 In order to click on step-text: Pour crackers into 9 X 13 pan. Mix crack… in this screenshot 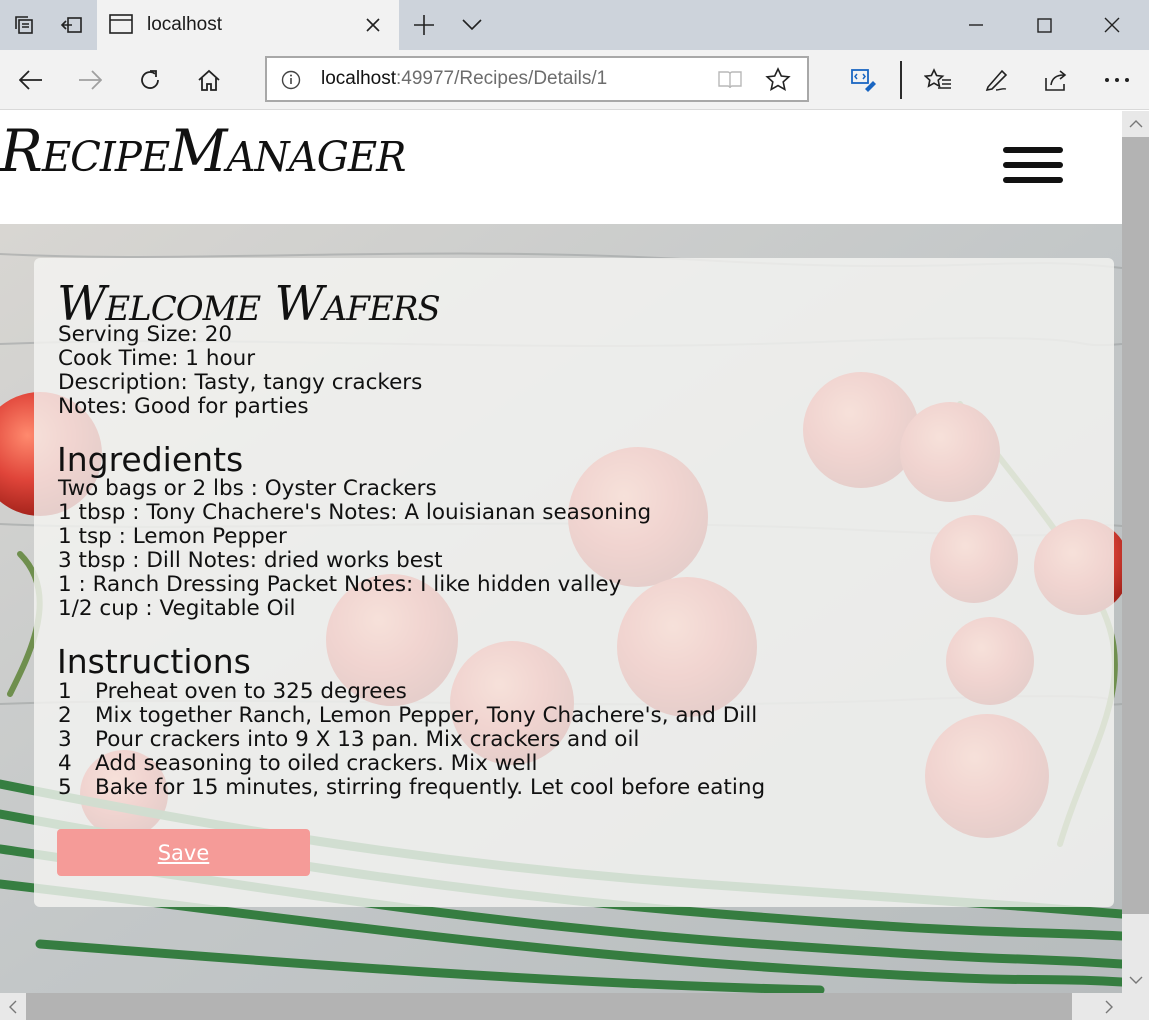, I will do `click(367, 739)`.